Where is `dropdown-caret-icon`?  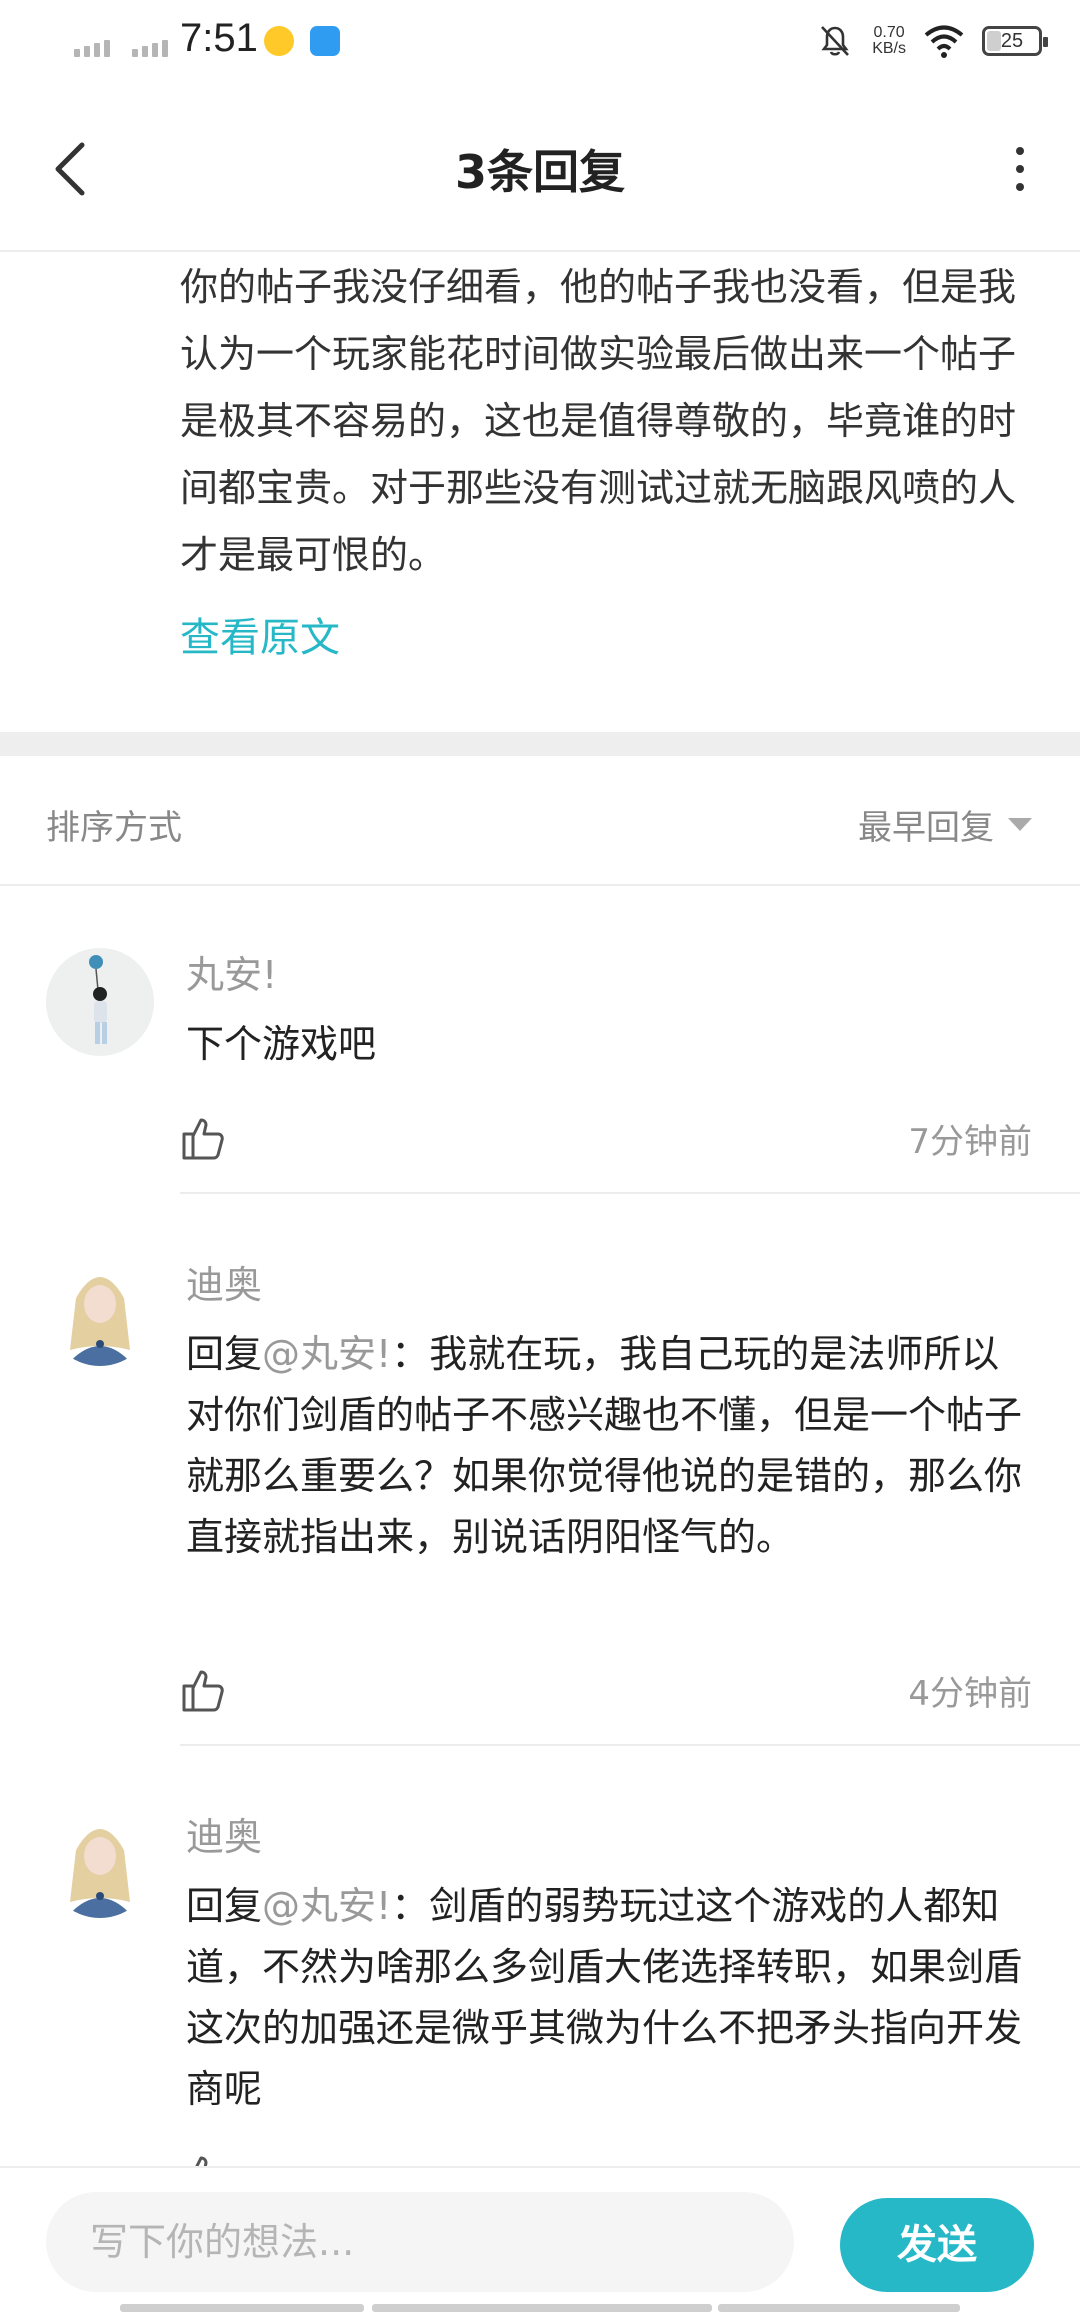 dropdown-caret-icon is located at coordinates (1020, 824).